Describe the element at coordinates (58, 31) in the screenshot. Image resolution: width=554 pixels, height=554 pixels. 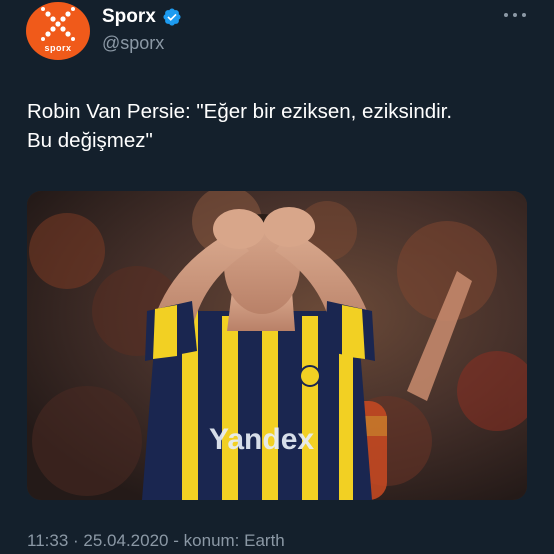
I see `avatar: sporx` at that location.